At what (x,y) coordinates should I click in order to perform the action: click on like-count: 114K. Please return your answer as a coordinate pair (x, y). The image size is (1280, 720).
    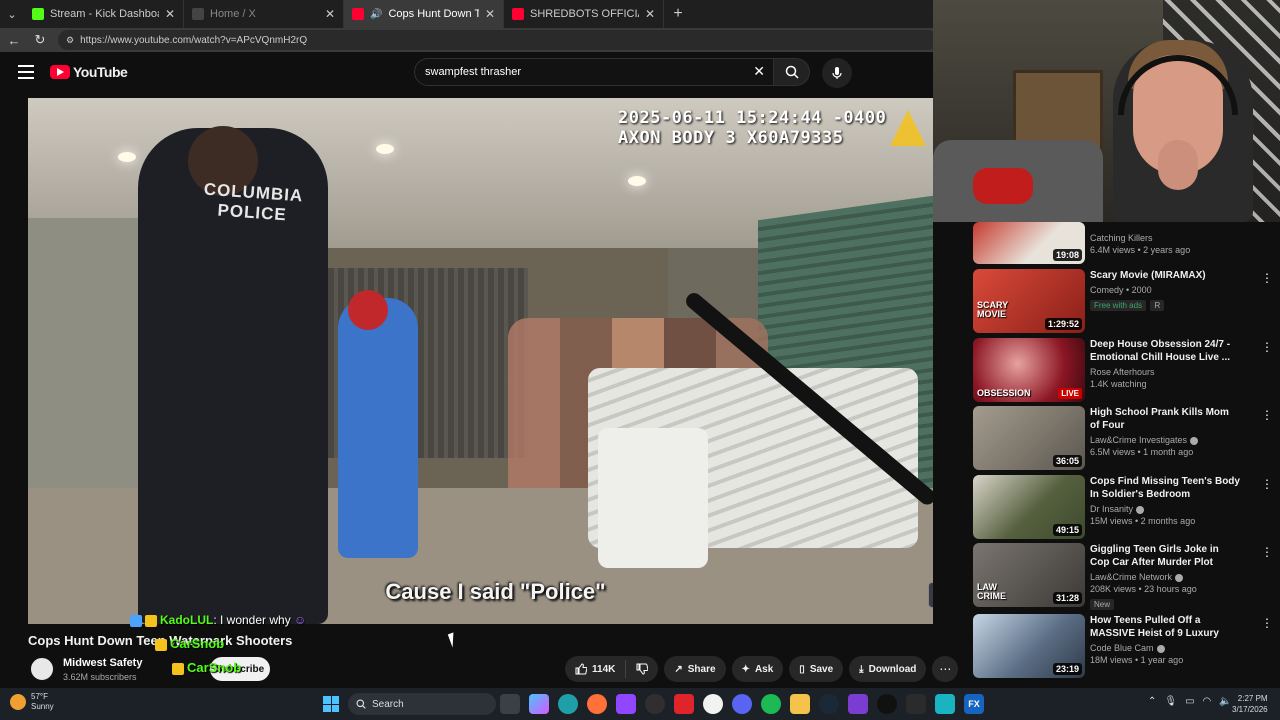
    Looking at the image, I should click on (604, 669).